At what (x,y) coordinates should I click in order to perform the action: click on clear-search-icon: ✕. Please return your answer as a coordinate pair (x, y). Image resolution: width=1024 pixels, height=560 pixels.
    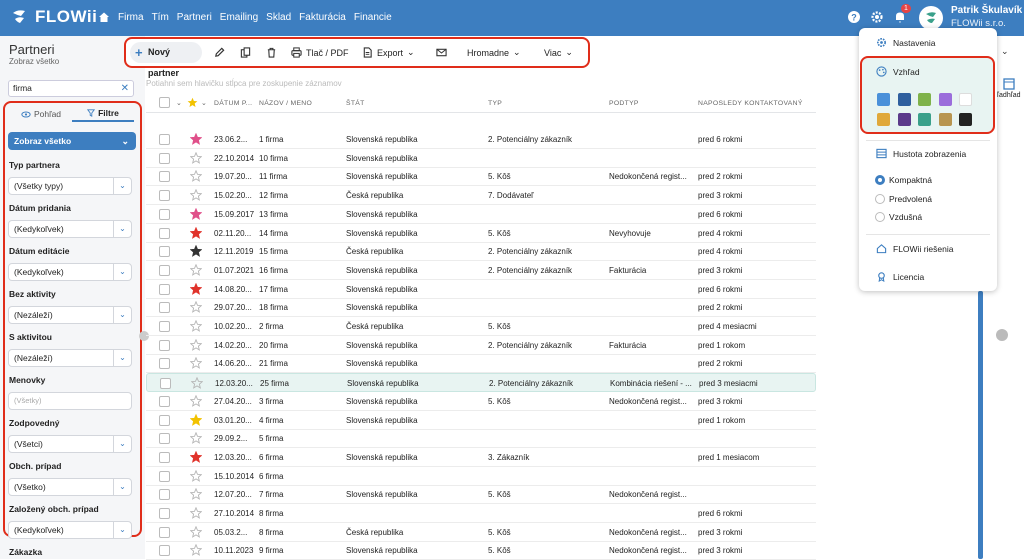
    Looking at the image, I should click on (125, 88).